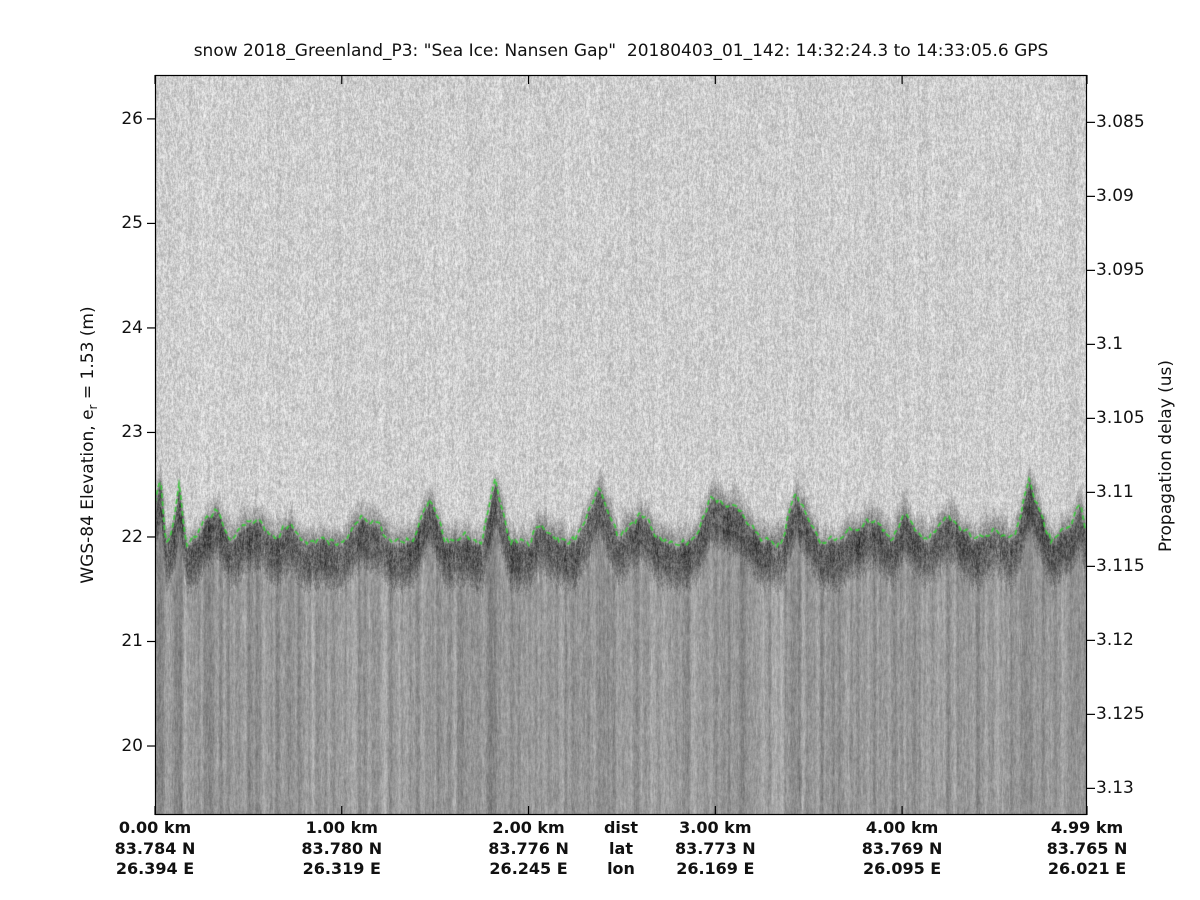  I want to click on x-tick-column: 0.00 km 83.784 N 26.394 E, so click(155, 849).